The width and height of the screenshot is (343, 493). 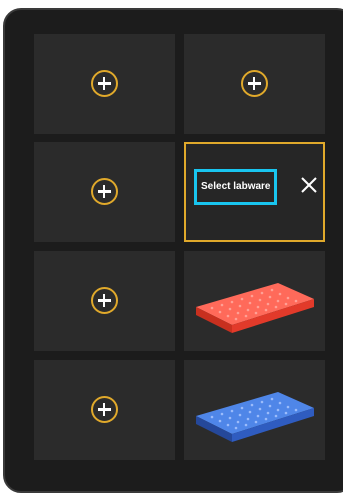 I want to click on select-labware-button: Select labware, so click(x=236, y=187).